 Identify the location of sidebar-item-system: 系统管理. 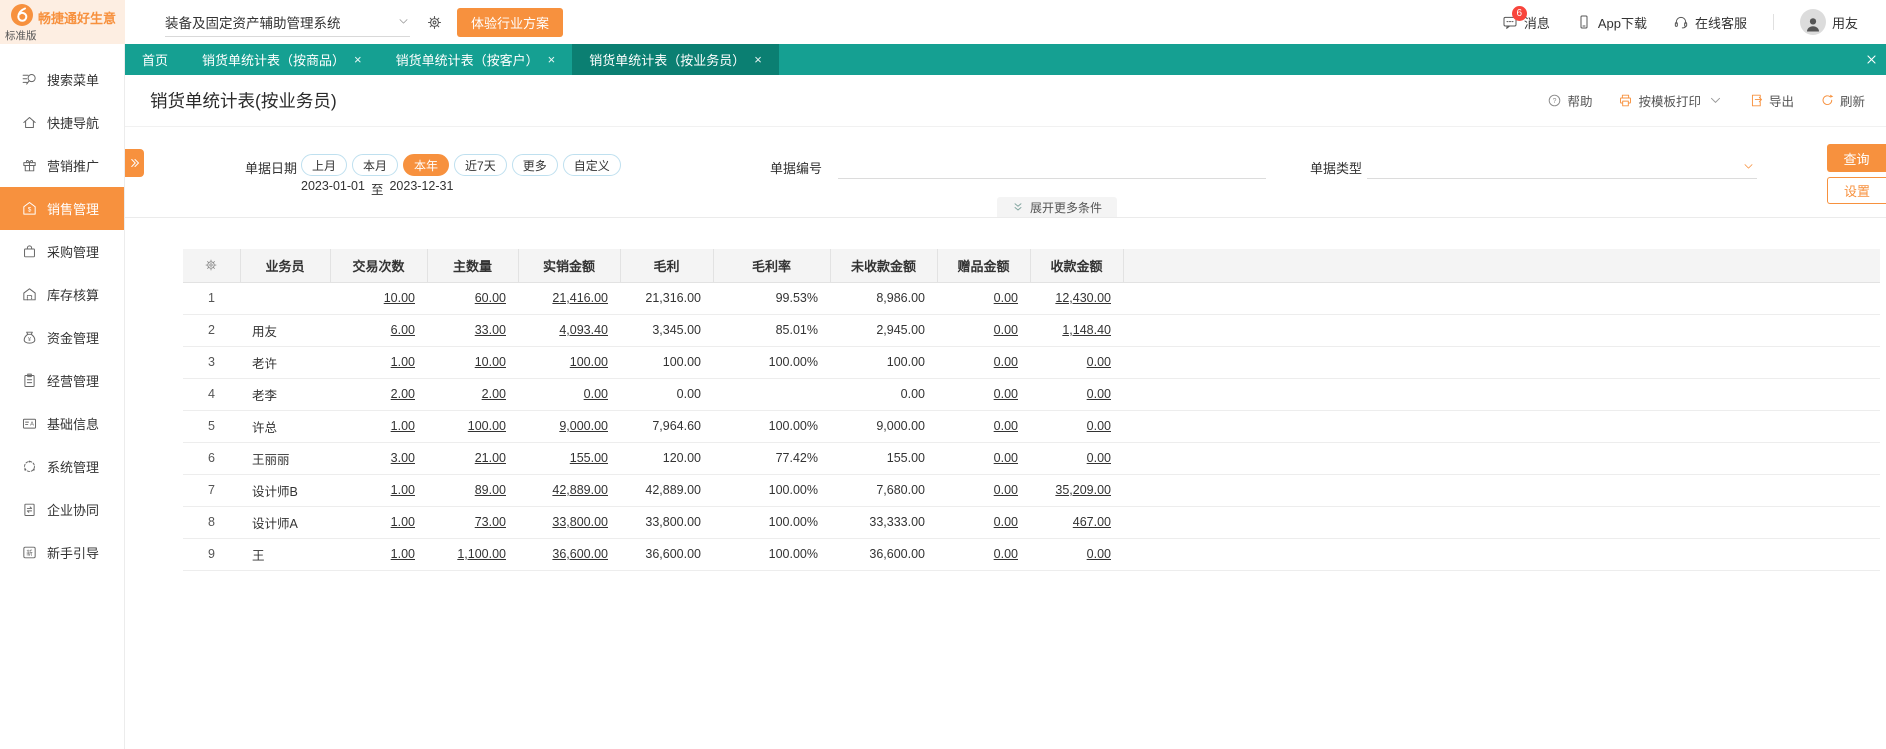
(62, 466).